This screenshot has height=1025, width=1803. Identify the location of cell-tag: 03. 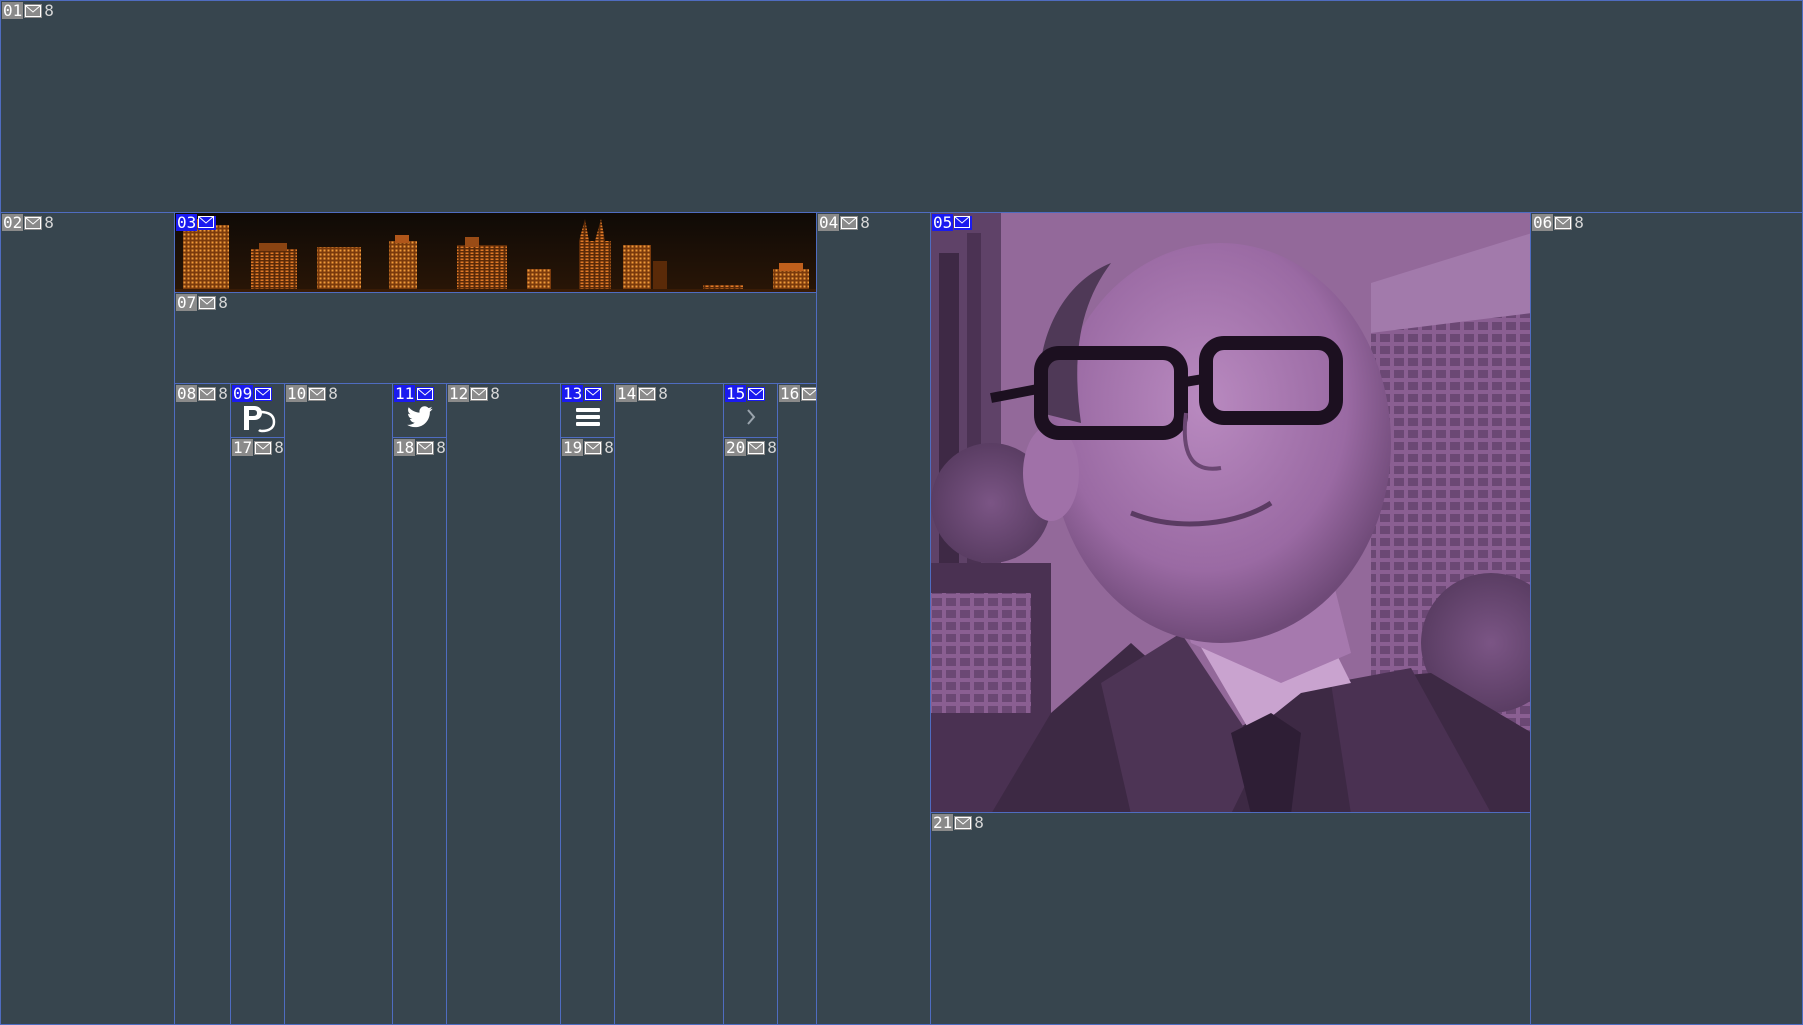
(196, 222).